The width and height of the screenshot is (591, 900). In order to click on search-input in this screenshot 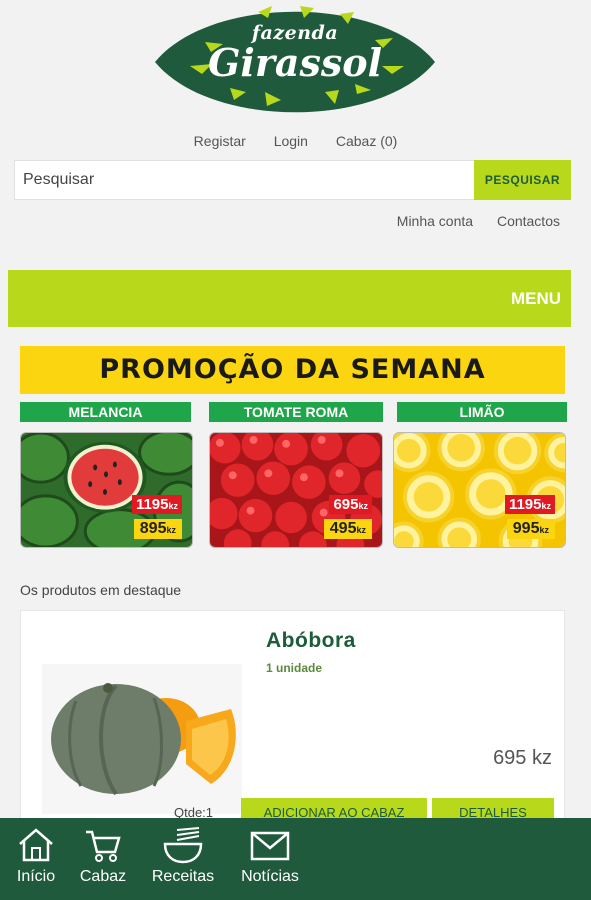, I will do `click(244, 180)`.